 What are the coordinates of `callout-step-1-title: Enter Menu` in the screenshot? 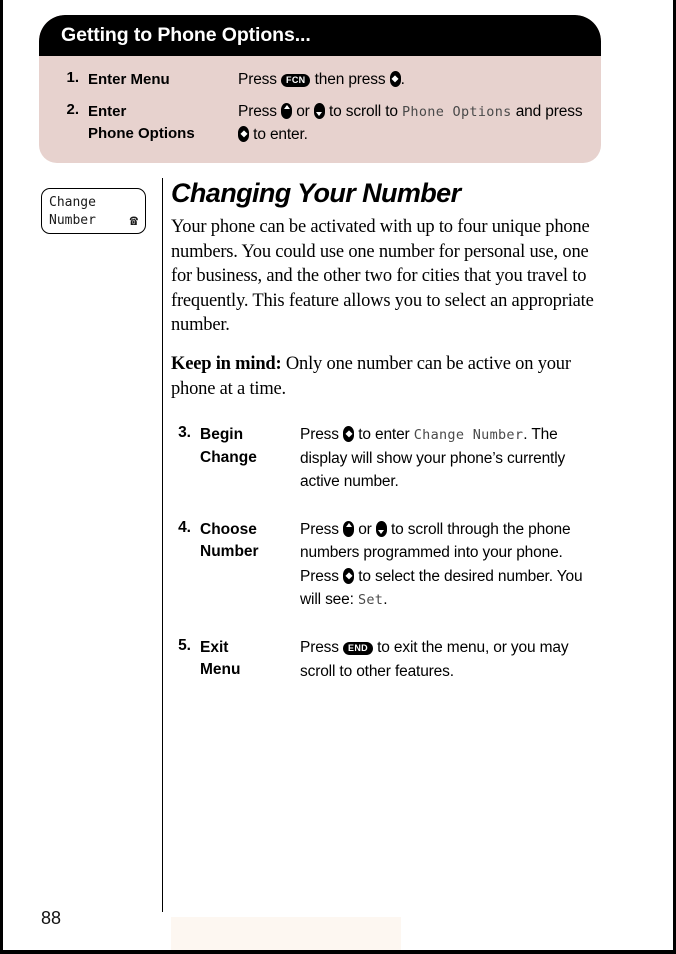 It's located at (129, 79).